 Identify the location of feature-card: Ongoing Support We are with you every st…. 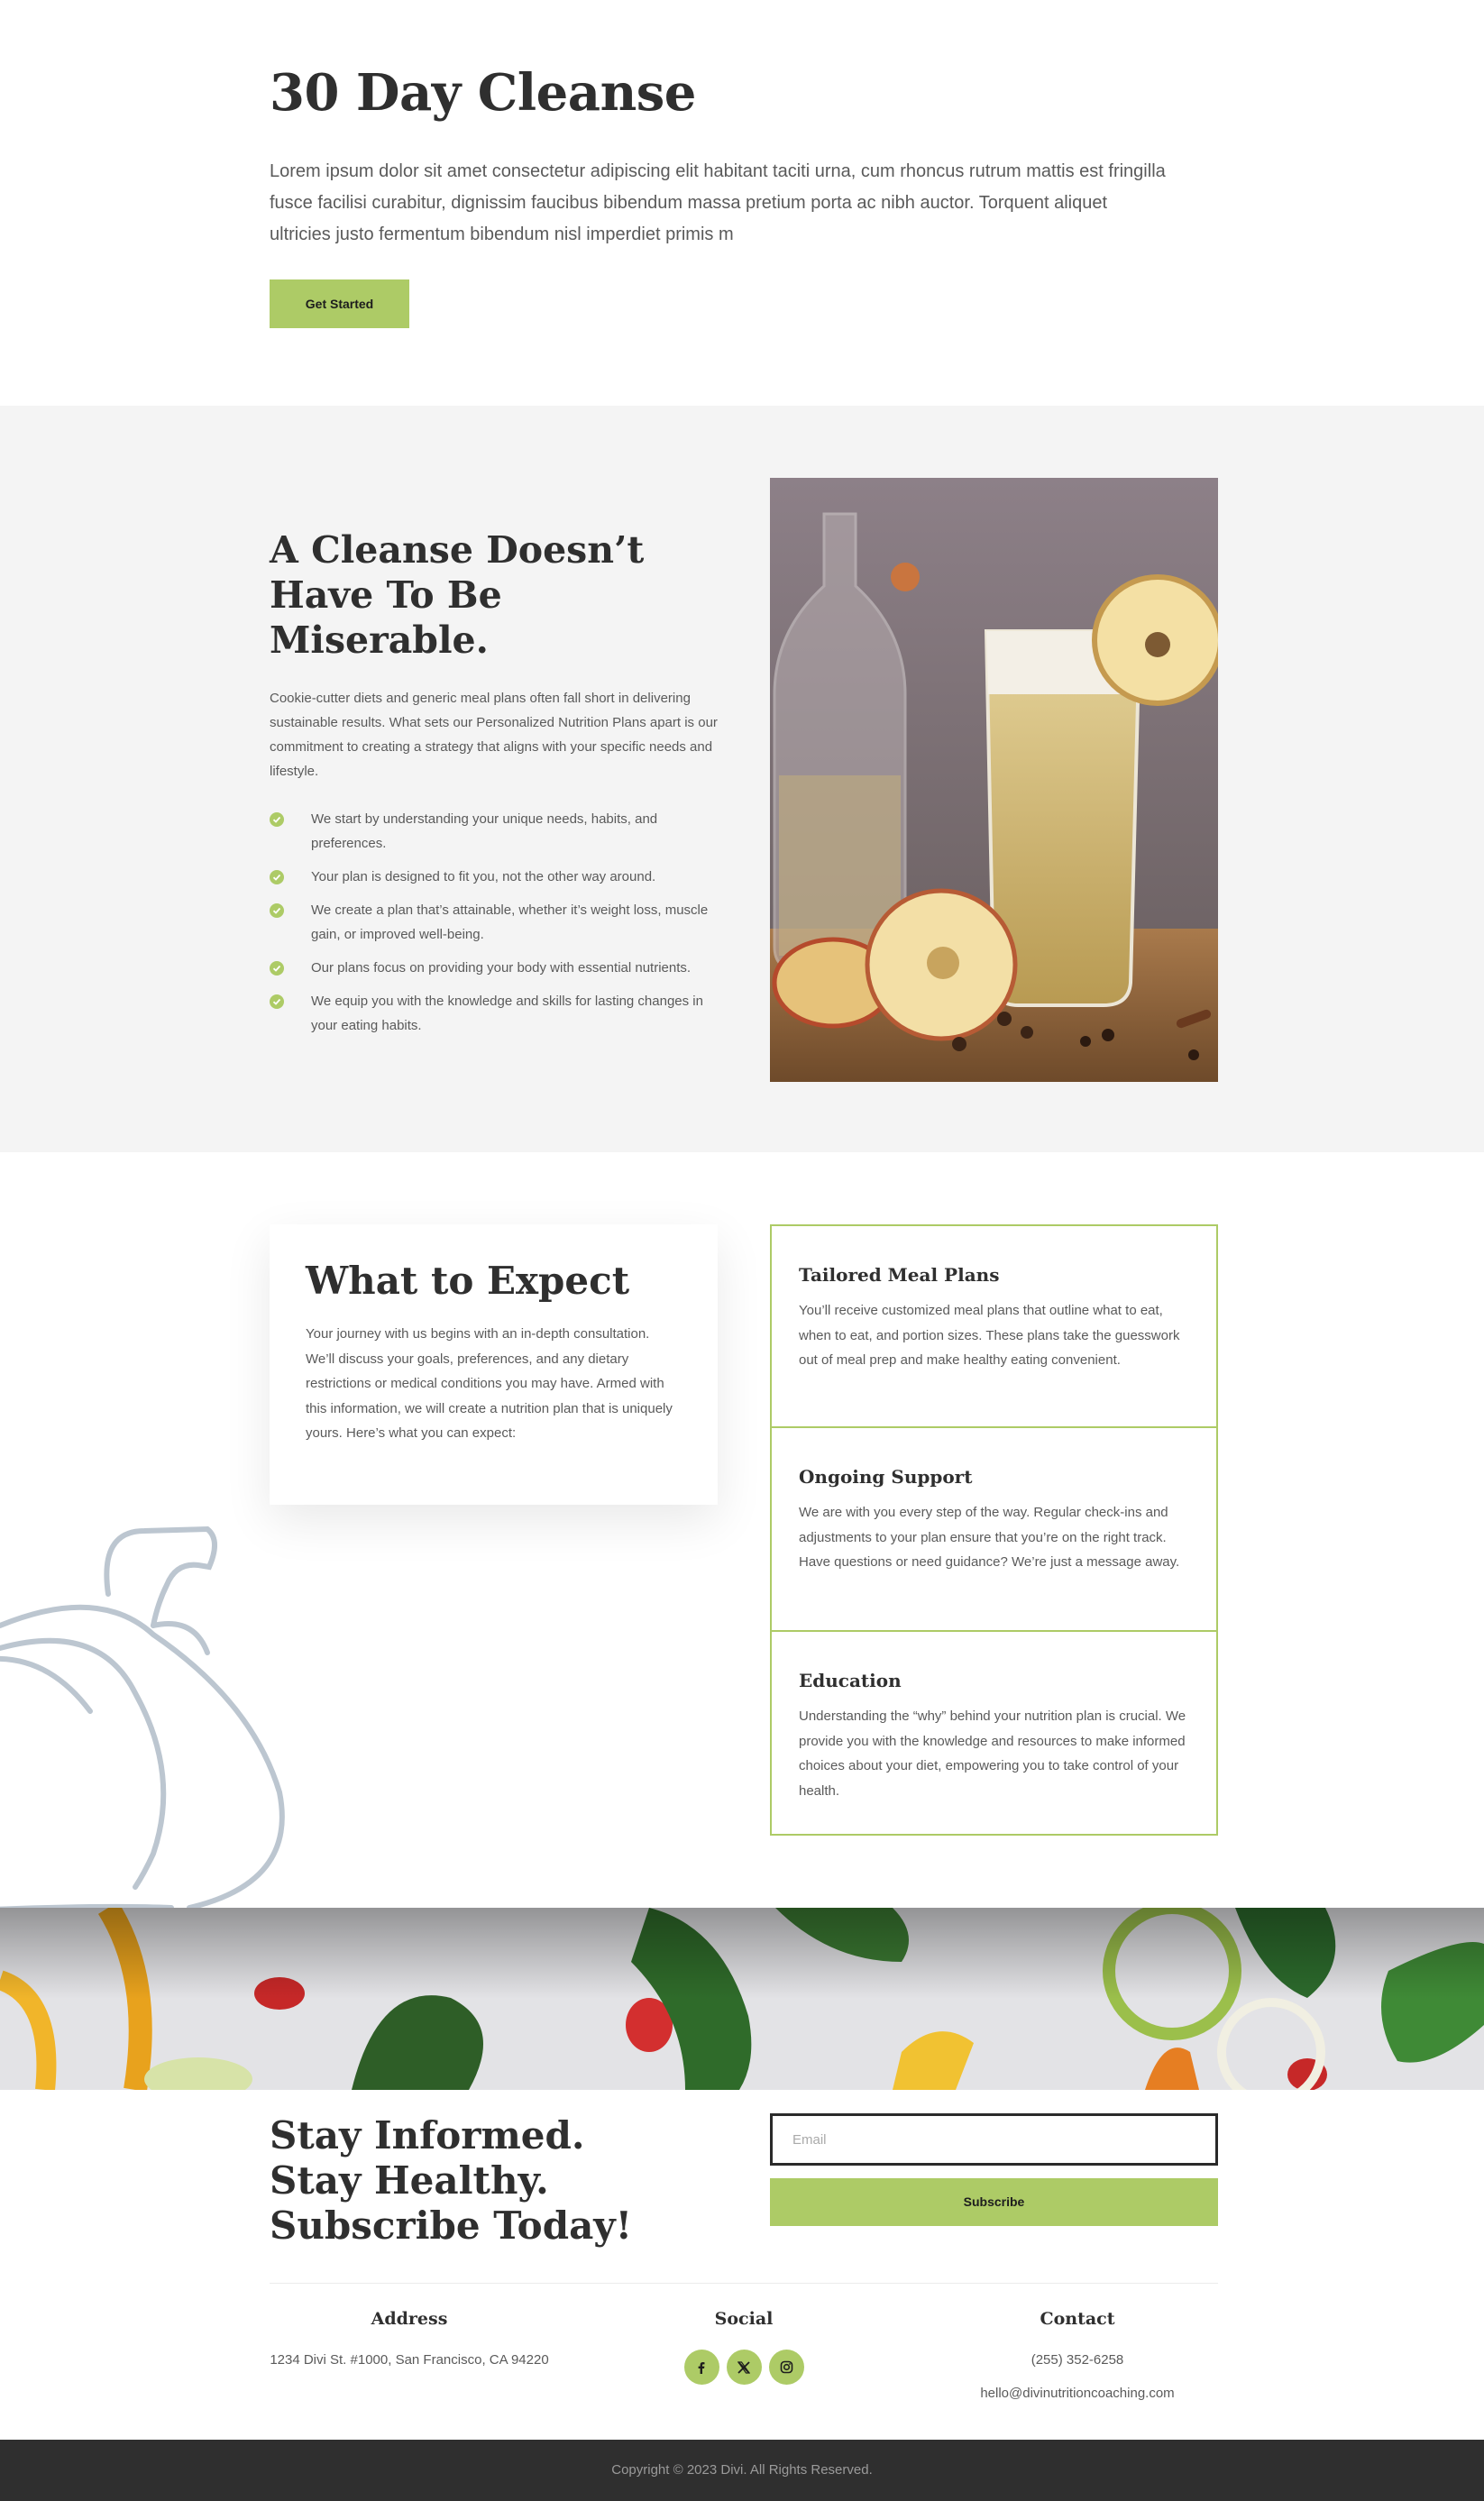
(994, 1530).